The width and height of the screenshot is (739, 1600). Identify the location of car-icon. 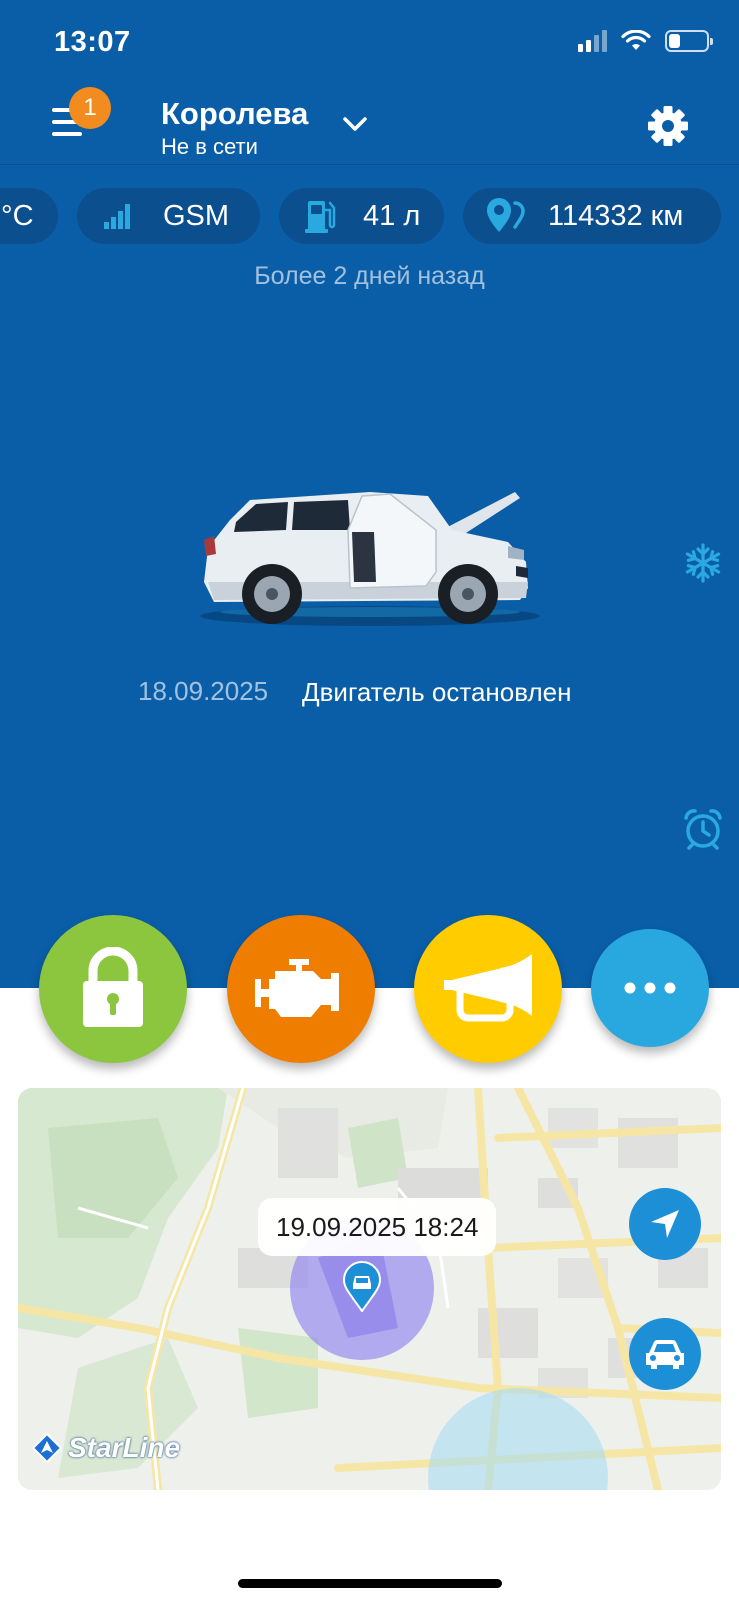
(665, 1354).